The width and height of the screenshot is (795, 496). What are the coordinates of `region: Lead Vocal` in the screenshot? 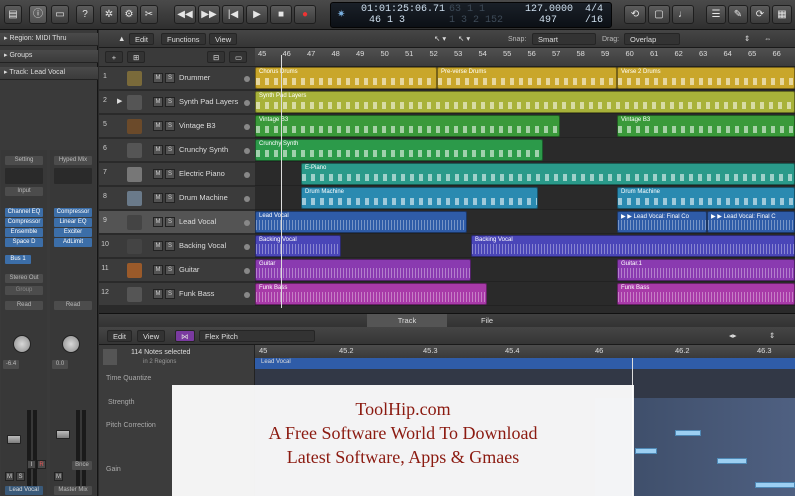 It's located at (361, 222).